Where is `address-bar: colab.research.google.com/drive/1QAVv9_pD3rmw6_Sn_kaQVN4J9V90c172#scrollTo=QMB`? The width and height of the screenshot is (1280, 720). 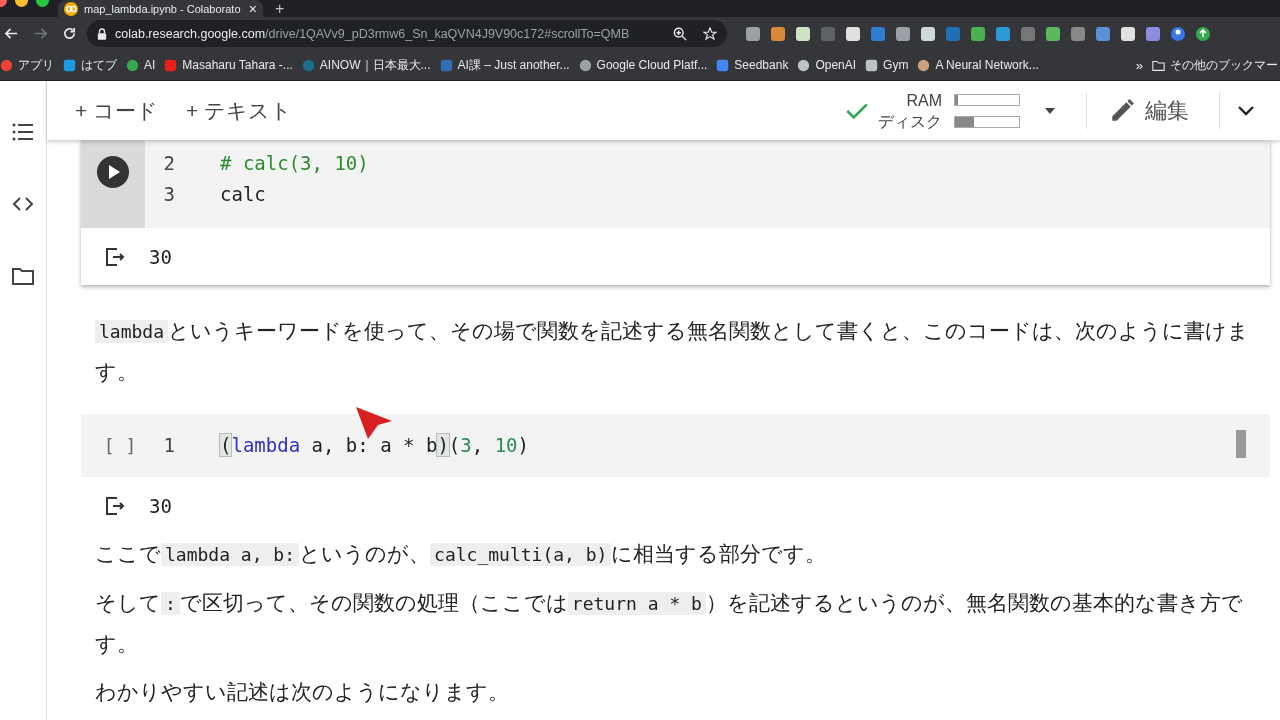 address-bar: colab.research.google.com/drive/1QAVv9_pD3rmw6_Sn_kaQVN4J9V90c172#scrollTo=QMB is located at coordinates (407, 33).